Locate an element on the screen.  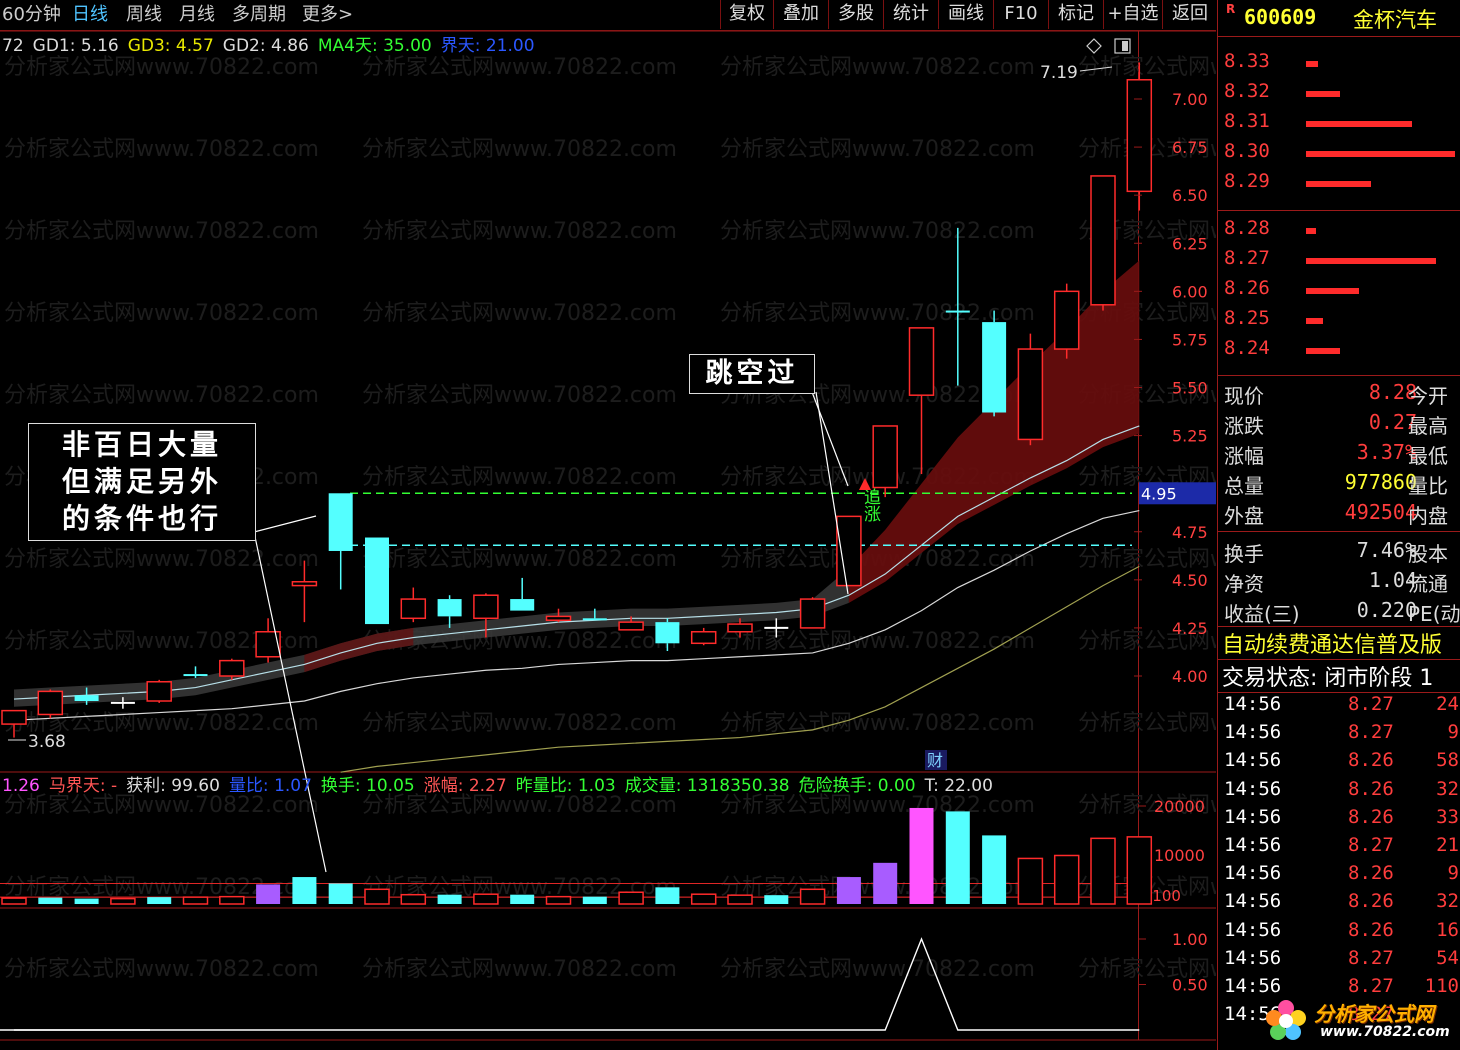
tick-row: 14:56 8.26 9 is located at coordinates (1339, 876).